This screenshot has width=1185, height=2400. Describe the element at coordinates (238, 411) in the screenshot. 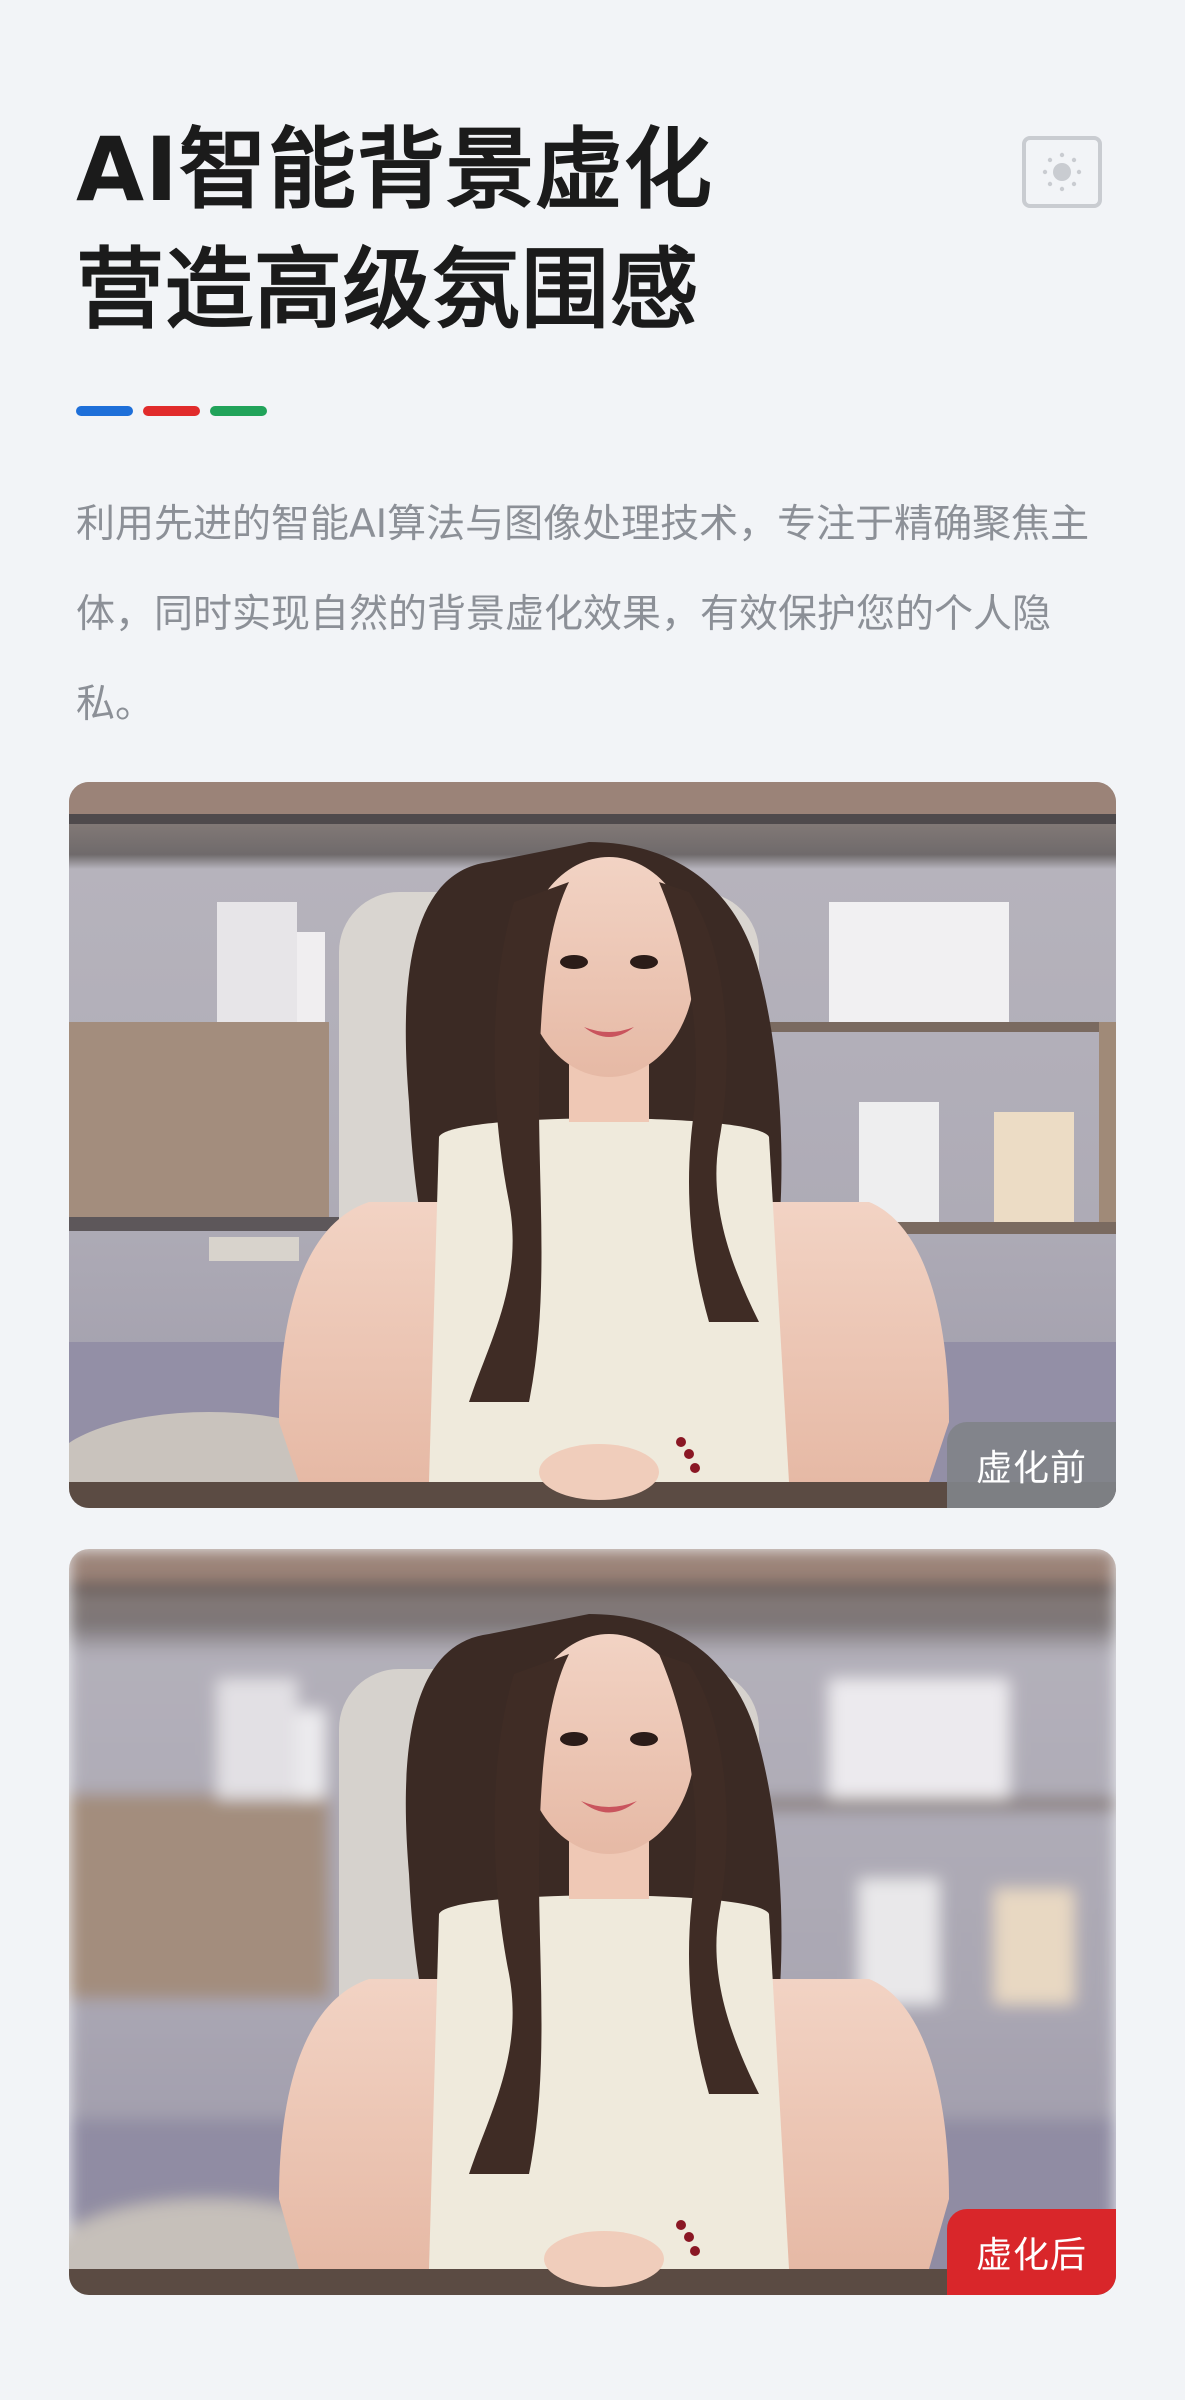

I see `accent-bar-green` at that location.